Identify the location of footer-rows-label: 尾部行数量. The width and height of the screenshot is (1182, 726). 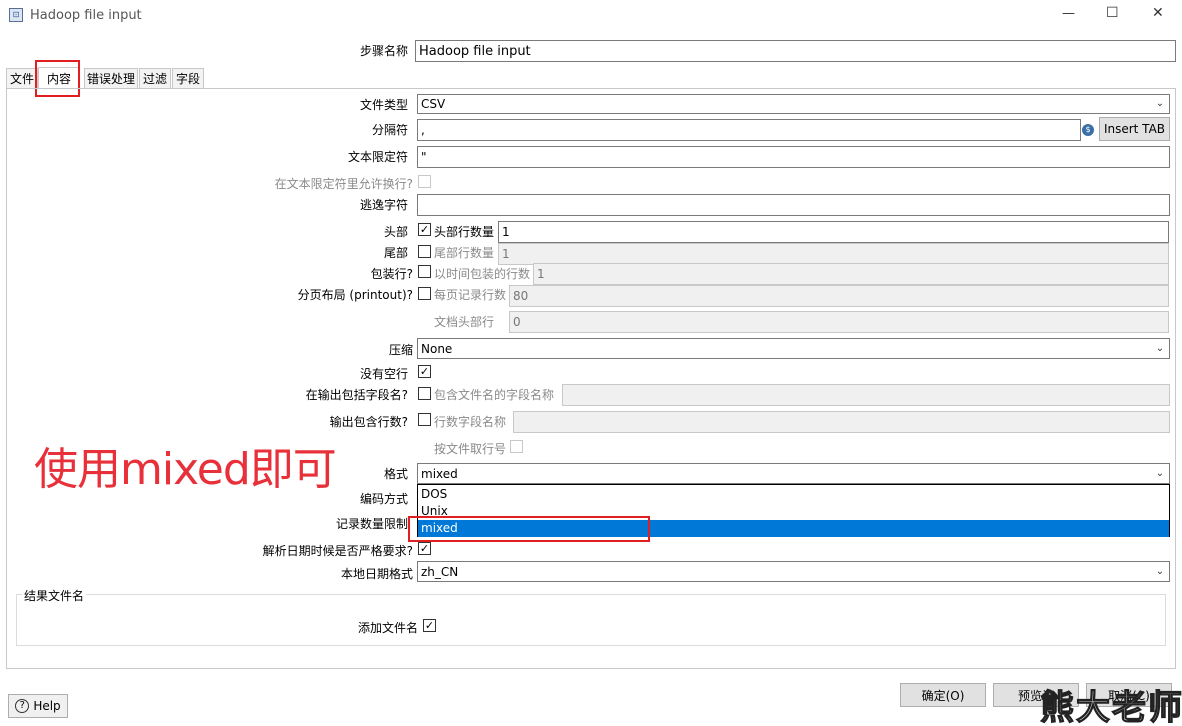
(464, 253).